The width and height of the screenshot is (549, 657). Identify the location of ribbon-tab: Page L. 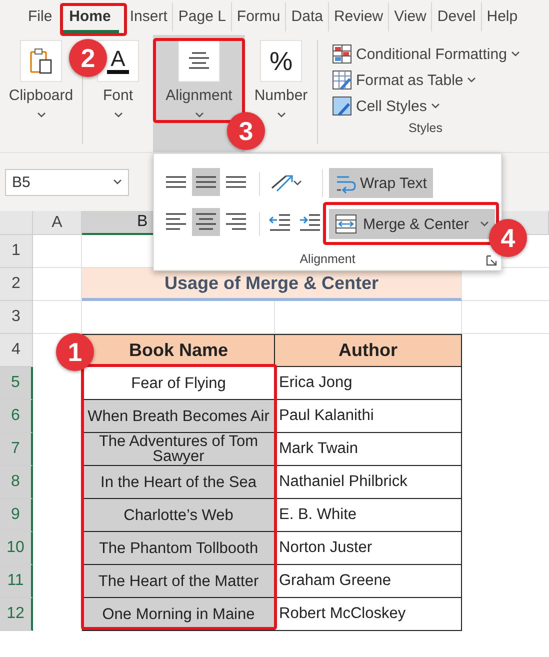
(202, 17).